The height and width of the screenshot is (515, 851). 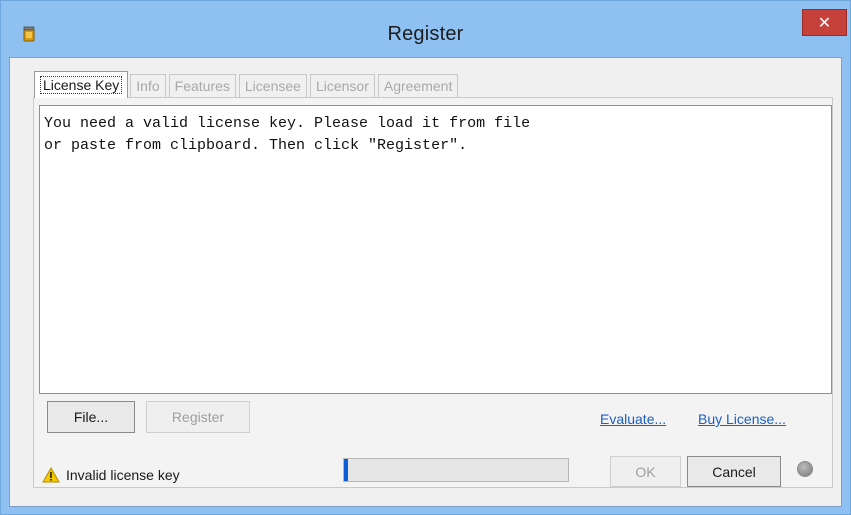 I want to click on ok-button: OK, so click(x=645, y=471).